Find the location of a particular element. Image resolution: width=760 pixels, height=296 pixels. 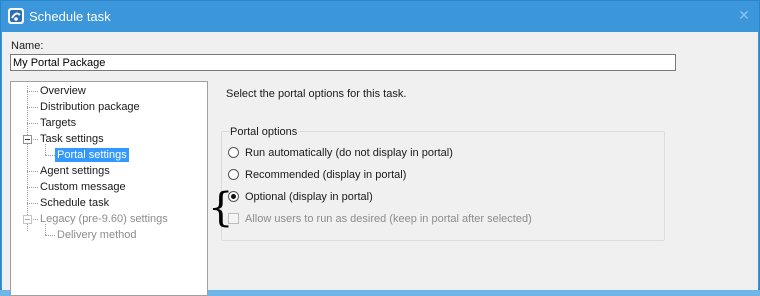

tree-item-distribution-package: Distribution package is located at coordinates (90, 107).